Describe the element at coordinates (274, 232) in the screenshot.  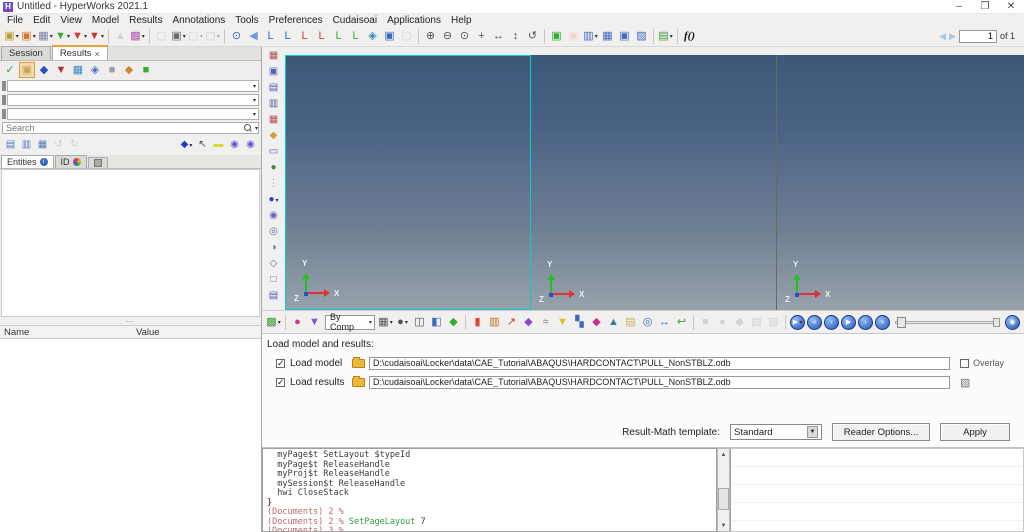
I see `zoom-window-button: ◎` at that location.